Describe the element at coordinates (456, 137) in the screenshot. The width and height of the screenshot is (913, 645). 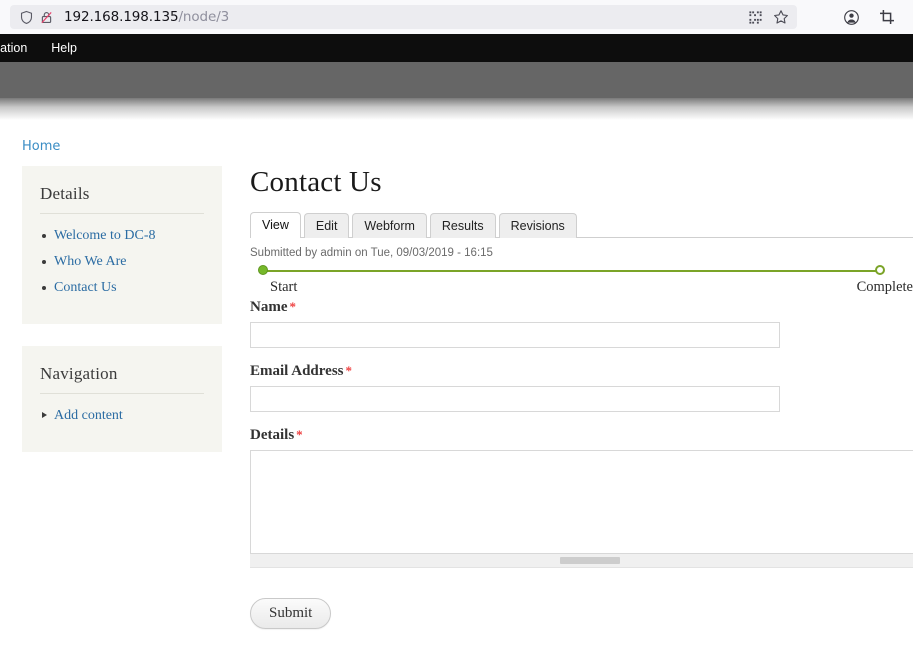
I see `breadcrumb: Home` at that location.